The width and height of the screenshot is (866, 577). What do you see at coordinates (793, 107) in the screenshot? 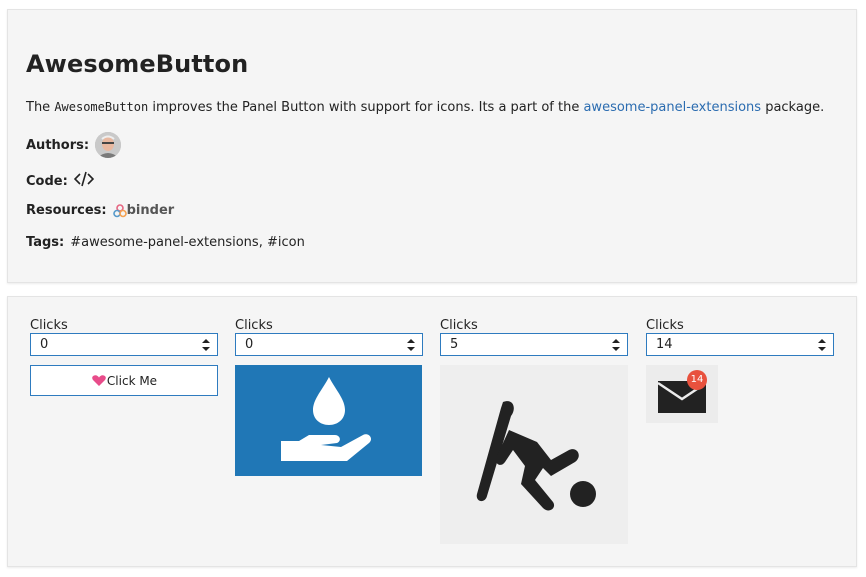
I see `description-post: package.` at bounding box center [793, 107].